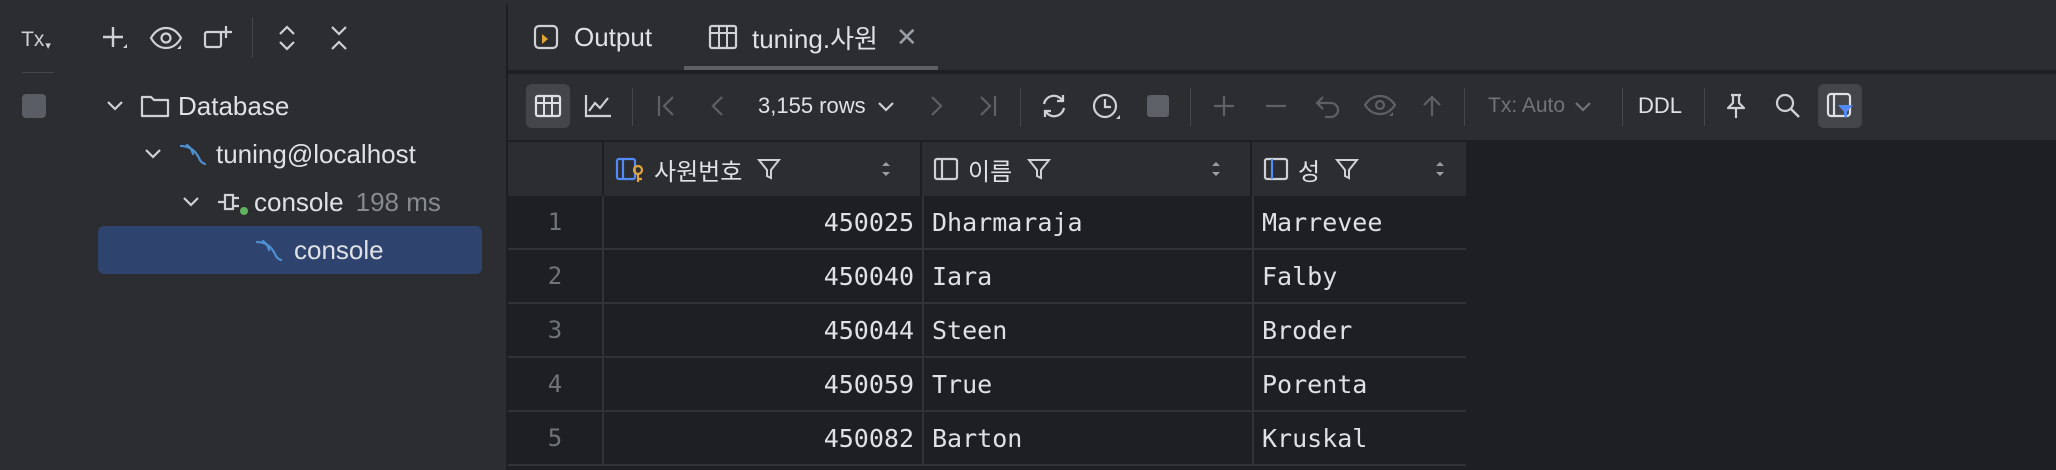 The height and width of the screenshot is (470, 2056). What do you see at coordinates (1054, 106) in the screenshot?
I see `refresh-icon` at bounding box center [1054, 106].